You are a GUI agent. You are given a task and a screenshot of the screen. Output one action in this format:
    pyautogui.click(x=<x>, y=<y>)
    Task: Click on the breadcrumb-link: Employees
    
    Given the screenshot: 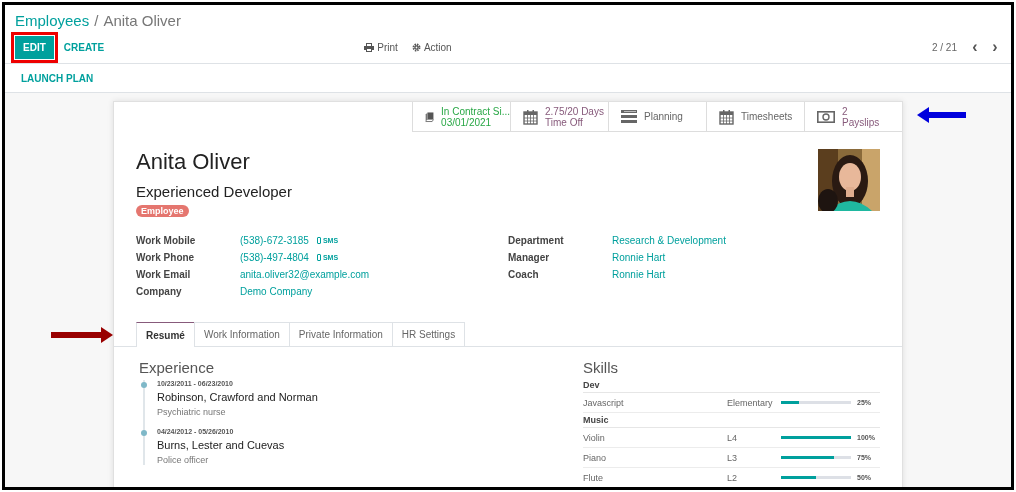 What is the action you would take?
    pyautogui.click(x=52, y=20)
    